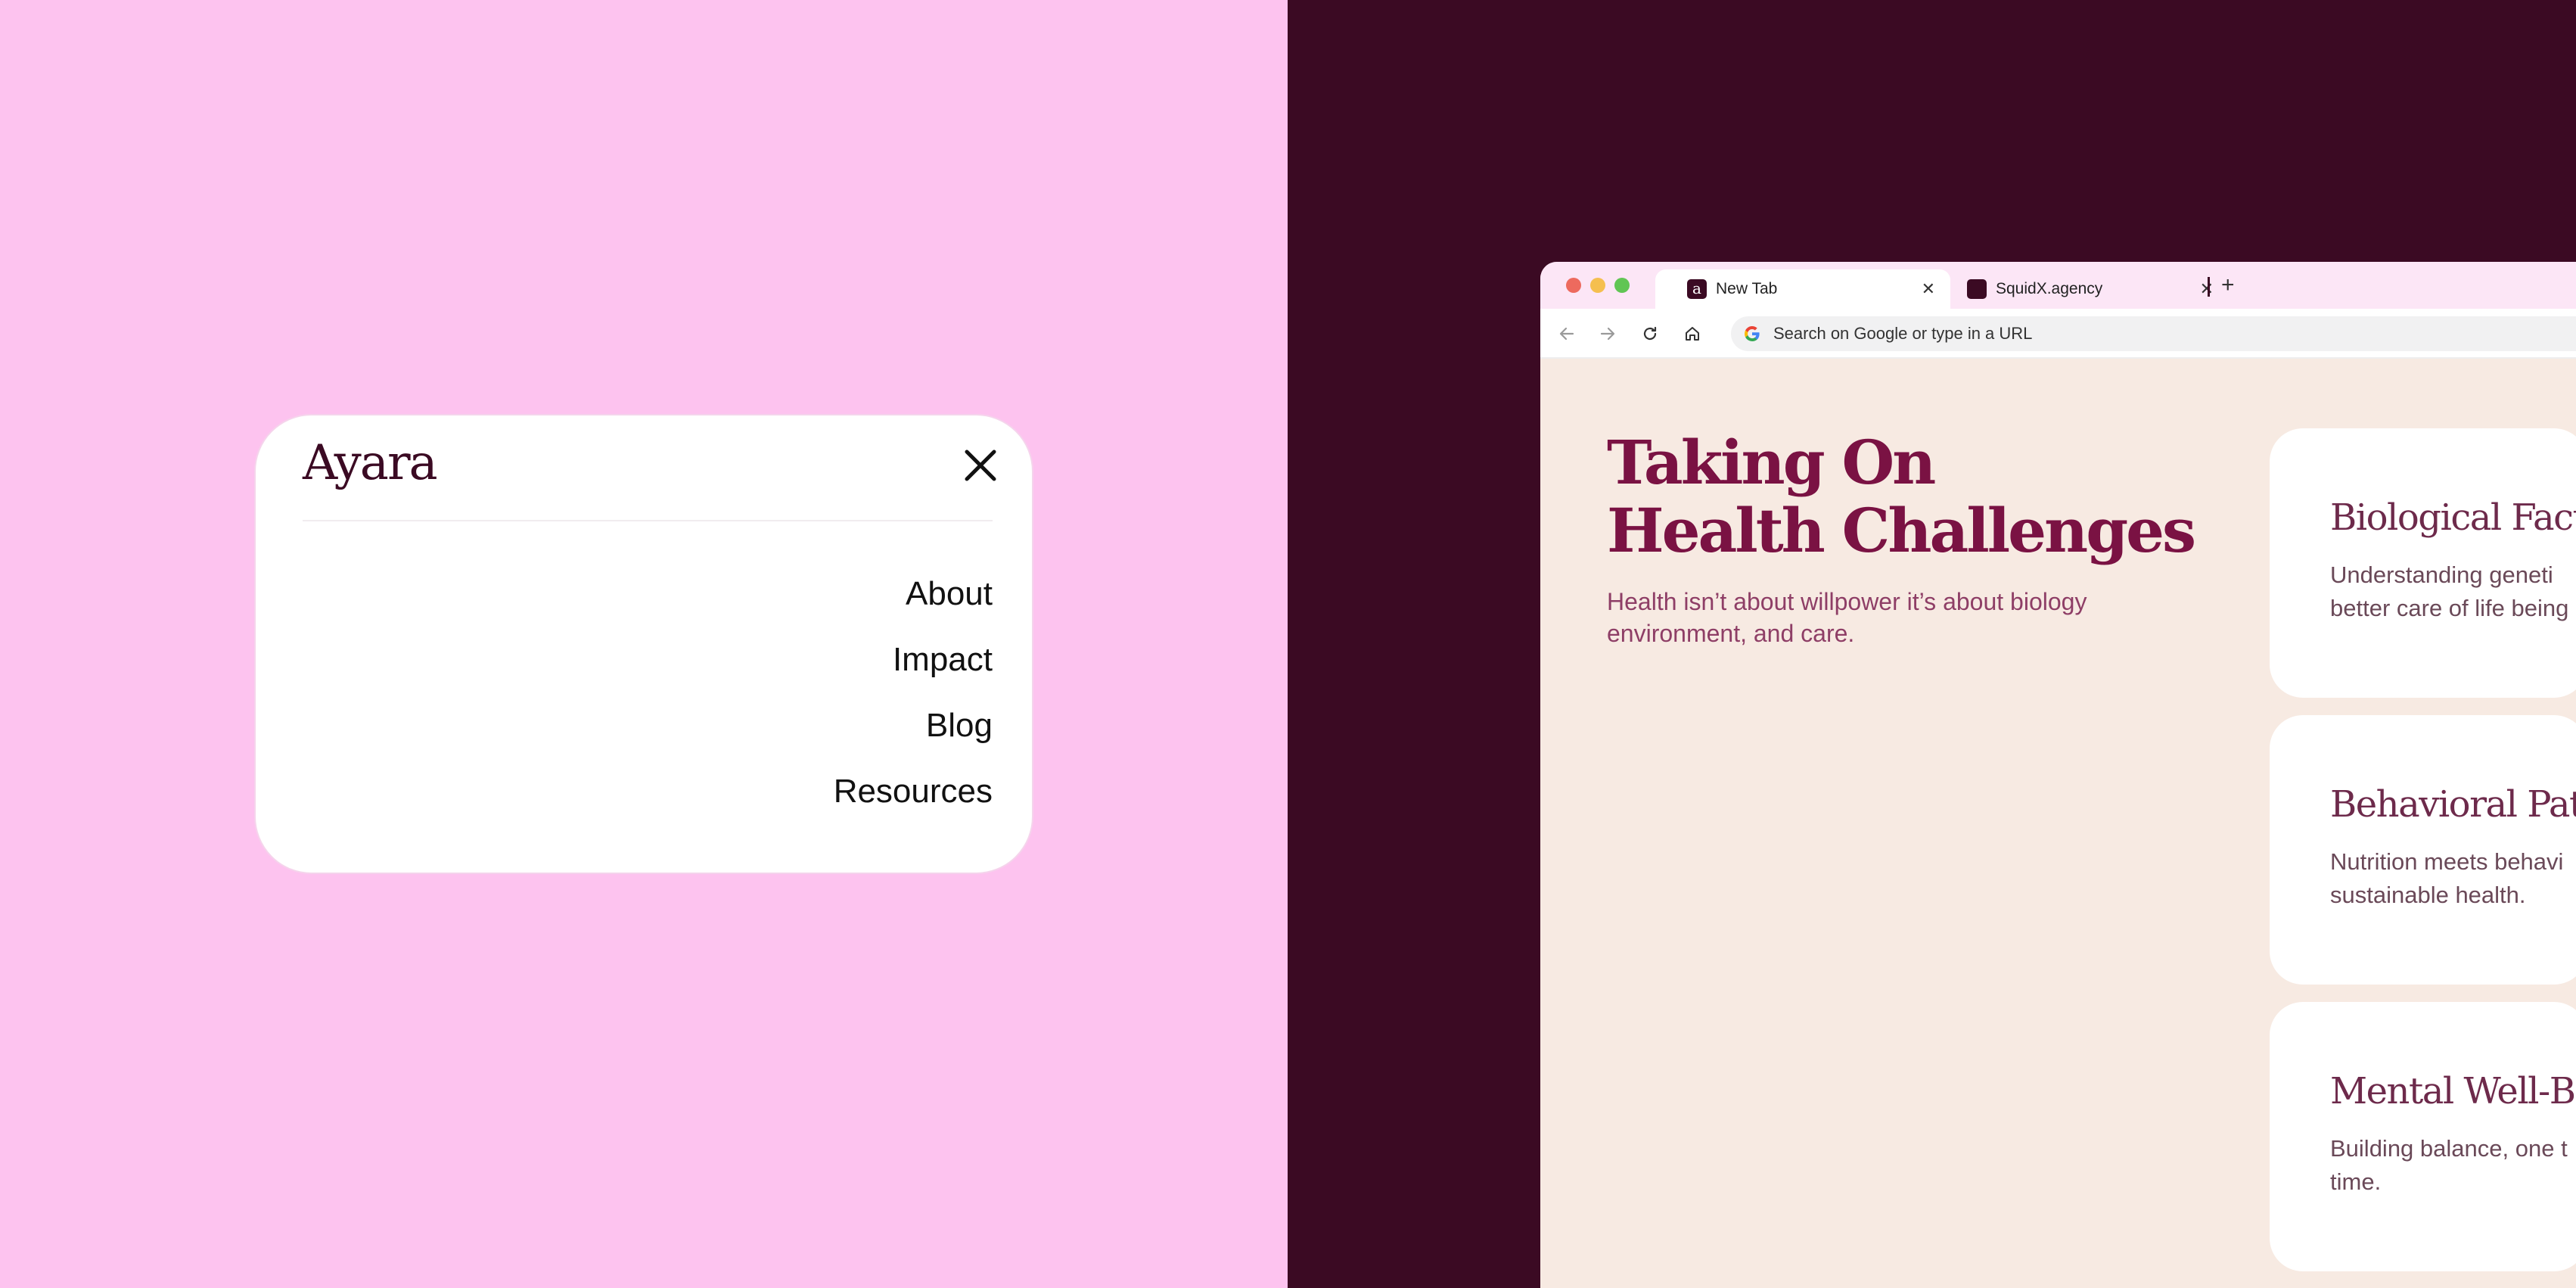 Image resolution: width=2576 pixels, height=1288 pixels. I want to click on card-title: Behavioral Patt, so click(2453, 805).